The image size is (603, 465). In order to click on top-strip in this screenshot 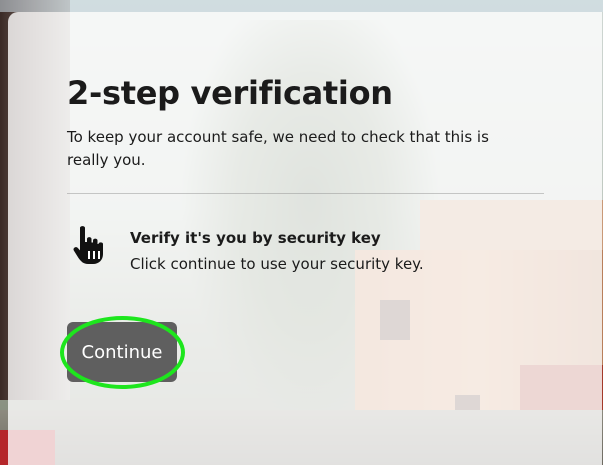, I will do `click(301, 6)`.